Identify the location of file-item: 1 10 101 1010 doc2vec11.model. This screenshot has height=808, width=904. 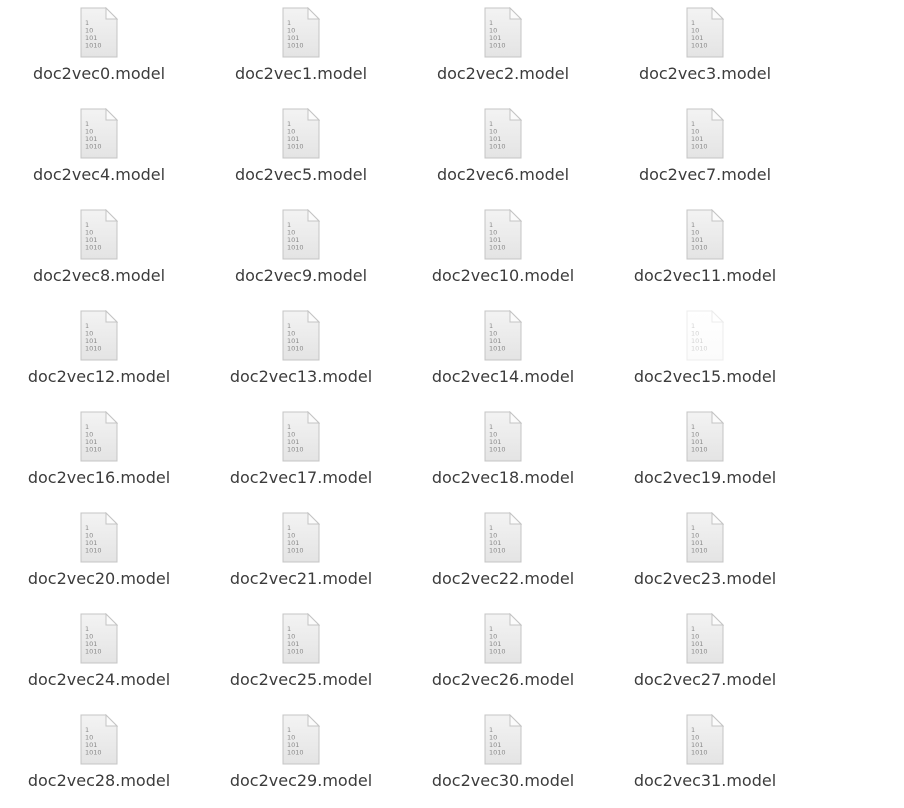
(705, 250).